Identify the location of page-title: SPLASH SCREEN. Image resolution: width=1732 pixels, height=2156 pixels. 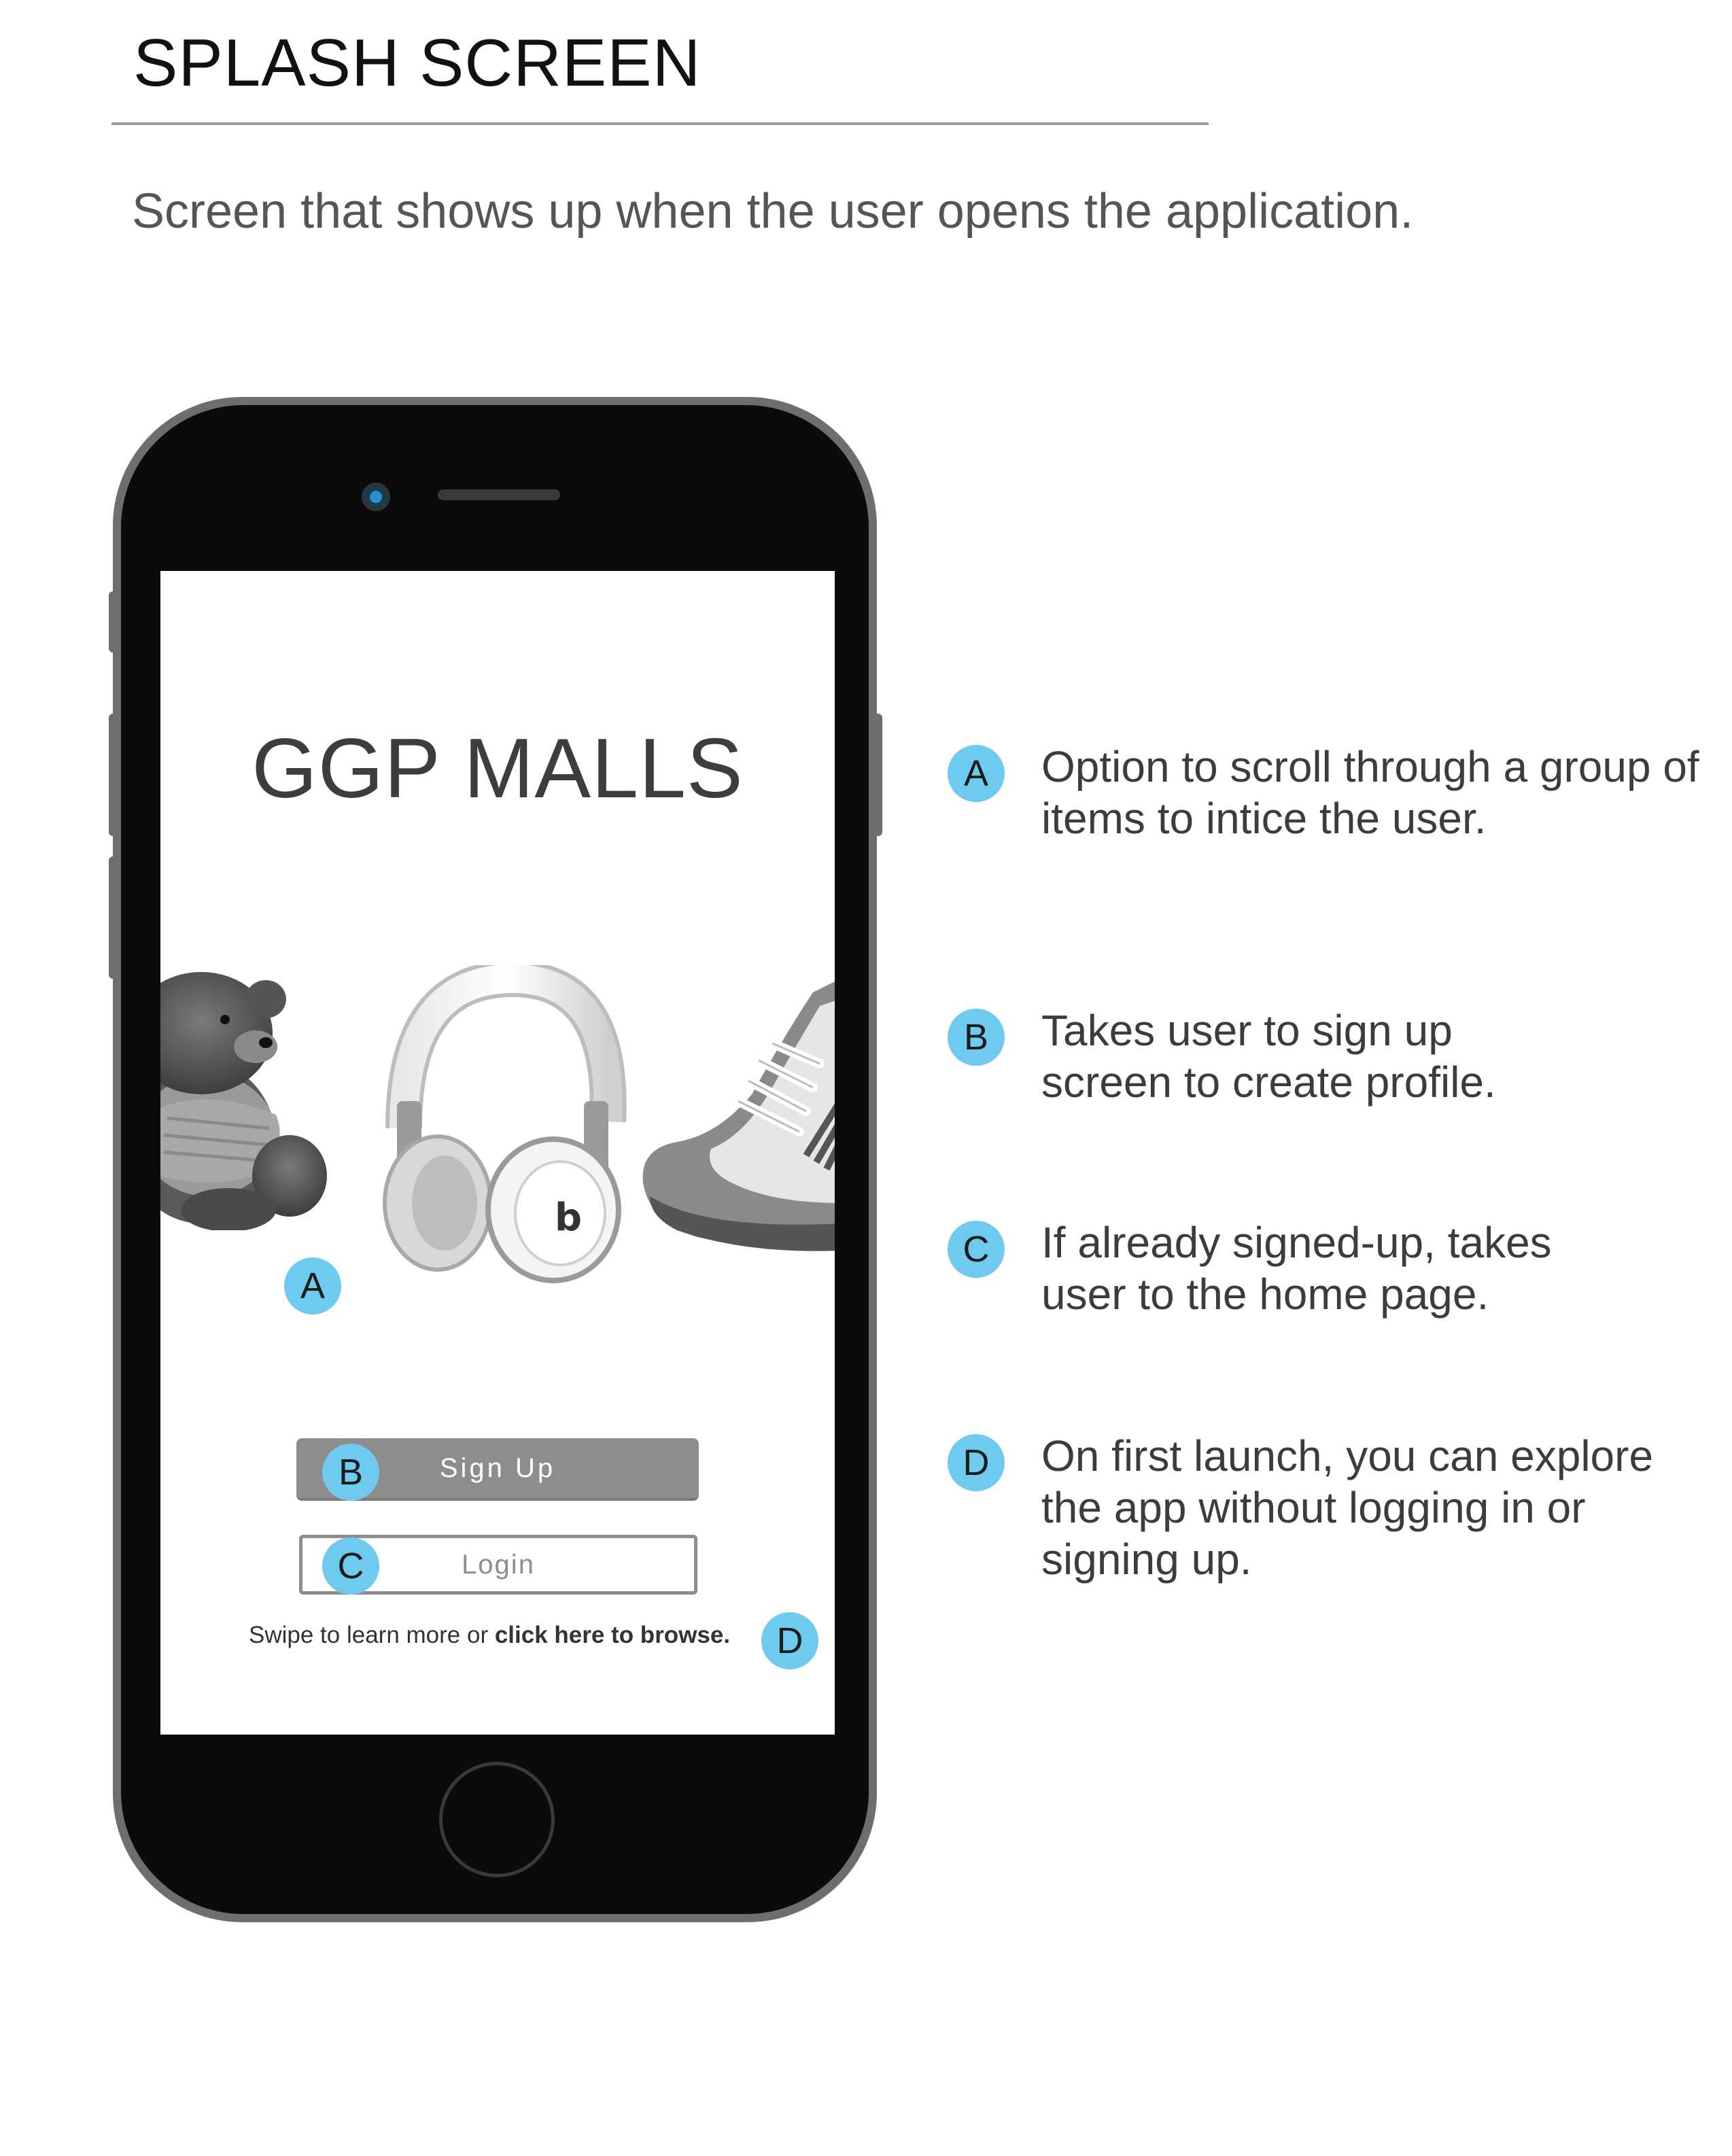
(417, 62).